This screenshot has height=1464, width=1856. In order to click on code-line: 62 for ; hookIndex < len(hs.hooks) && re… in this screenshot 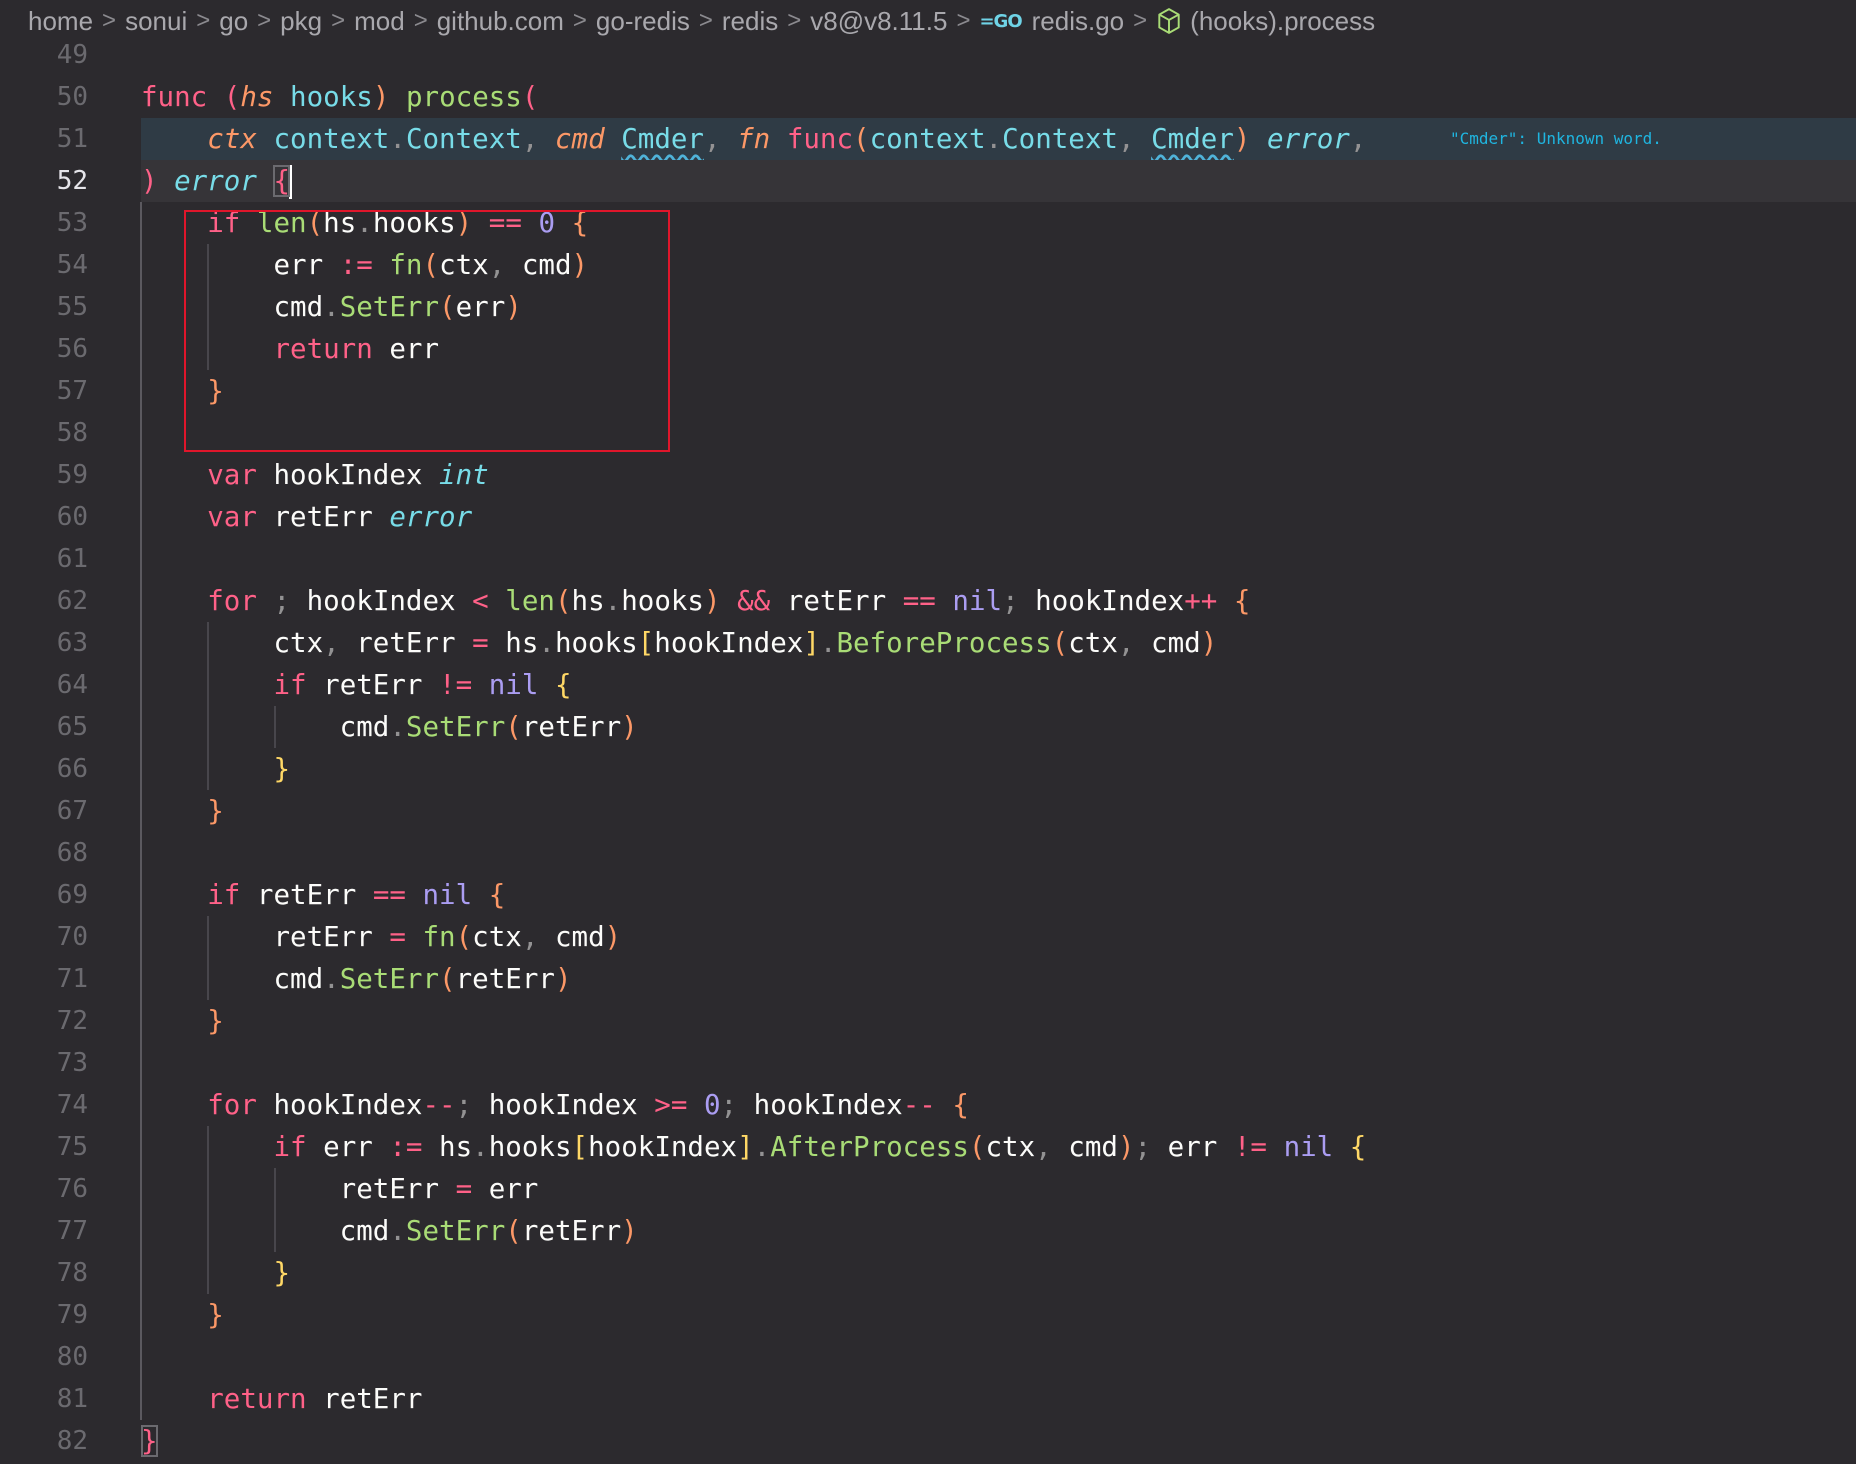, I will do `click(928, 601)`.